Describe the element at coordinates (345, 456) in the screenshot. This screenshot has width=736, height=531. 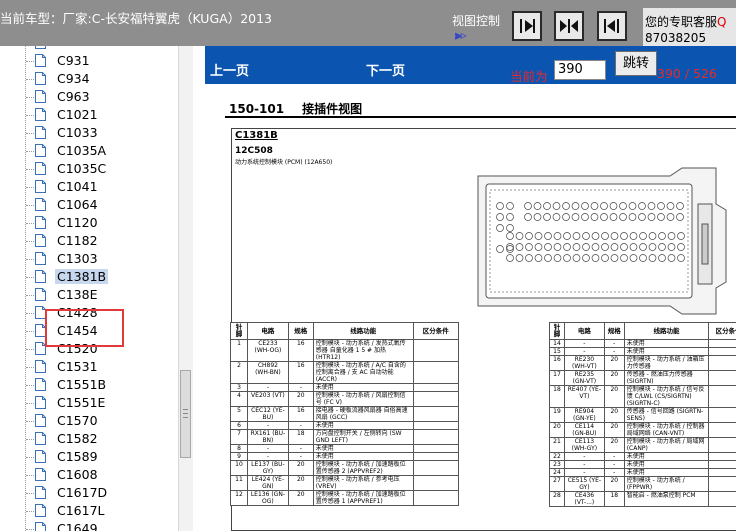
I see `table-row: 9- - 未使用` at that location.